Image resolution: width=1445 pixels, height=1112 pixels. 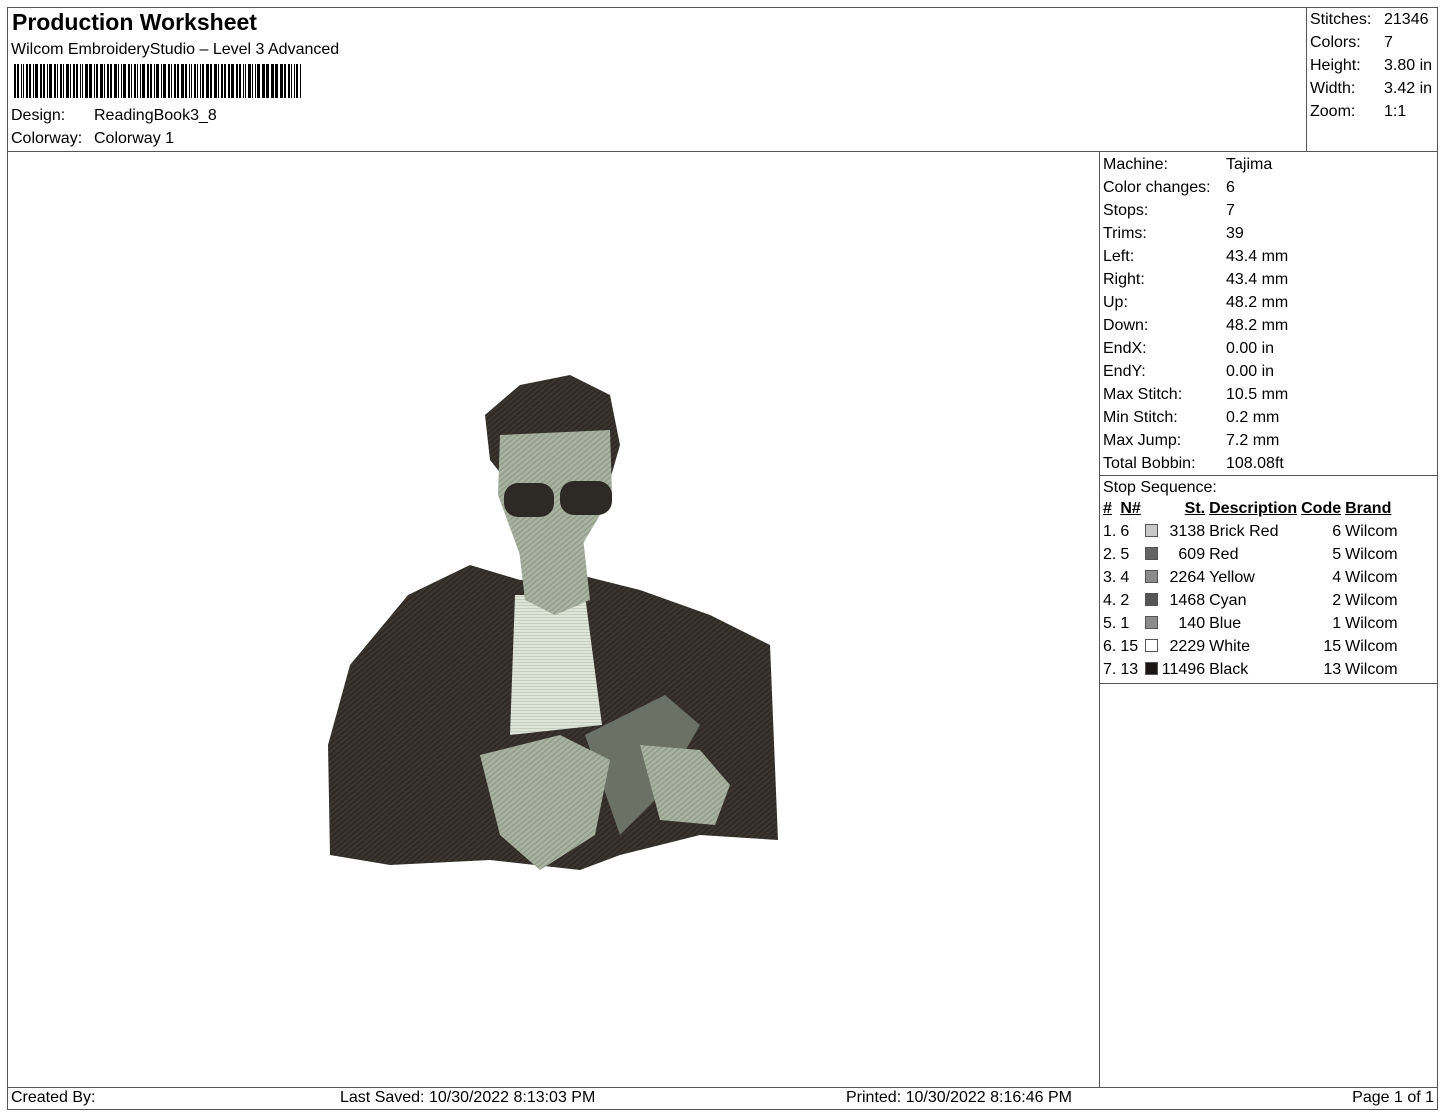 I want to click on design-field: Design: ReadingBook3_8, so click(x=114, y=116).